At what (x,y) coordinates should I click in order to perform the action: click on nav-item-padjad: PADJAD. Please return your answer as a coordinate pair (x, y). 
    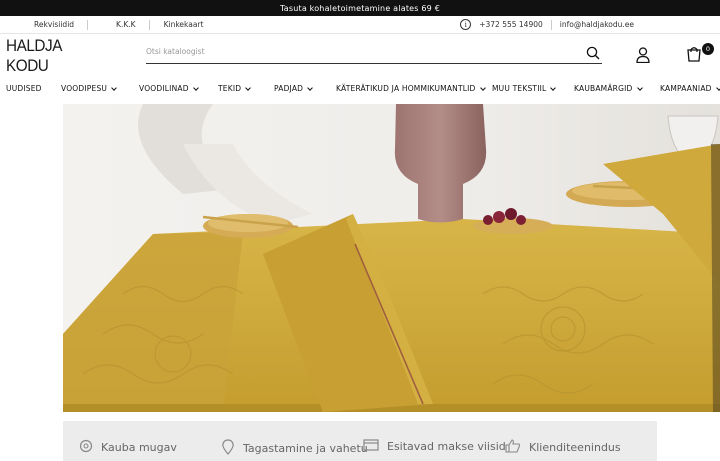
    Looking at the image, I should click on (293, 88).